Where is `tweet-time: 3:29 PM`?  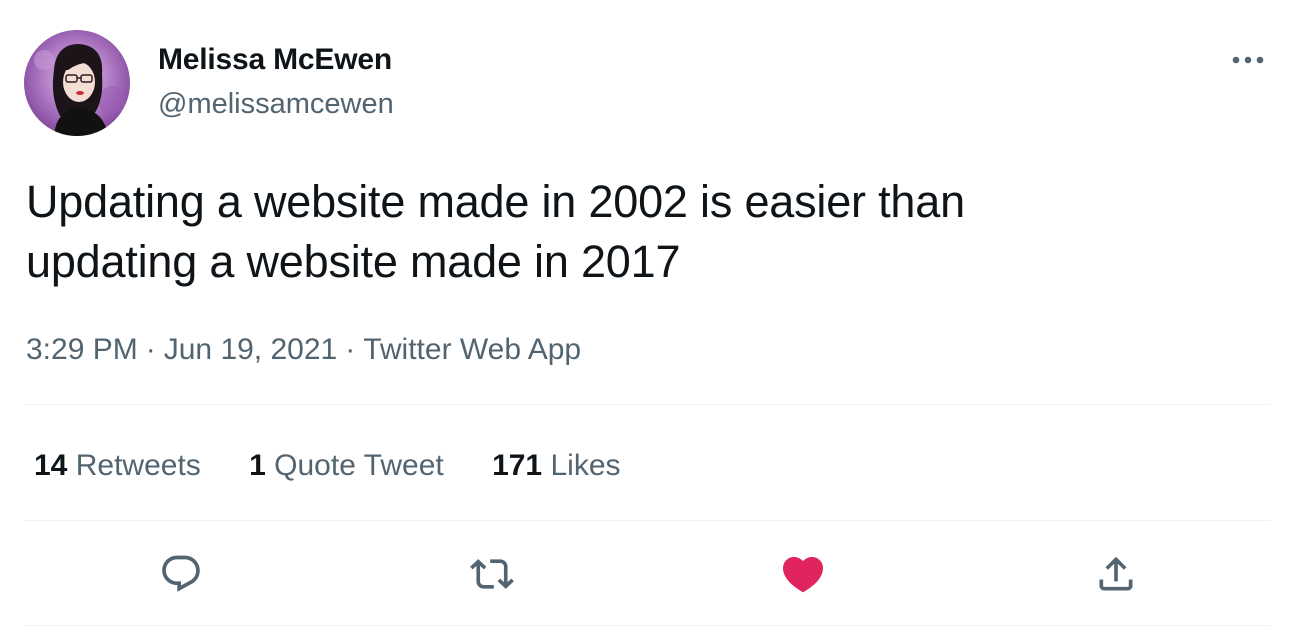
tweet-time: 3:29 PM is located at coordinates (82, 350).